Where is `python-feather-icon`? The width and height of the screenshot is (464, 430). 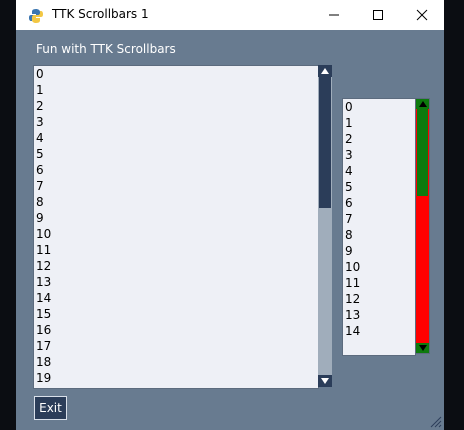
python-feather-icon is located at coordinates (36, 16).